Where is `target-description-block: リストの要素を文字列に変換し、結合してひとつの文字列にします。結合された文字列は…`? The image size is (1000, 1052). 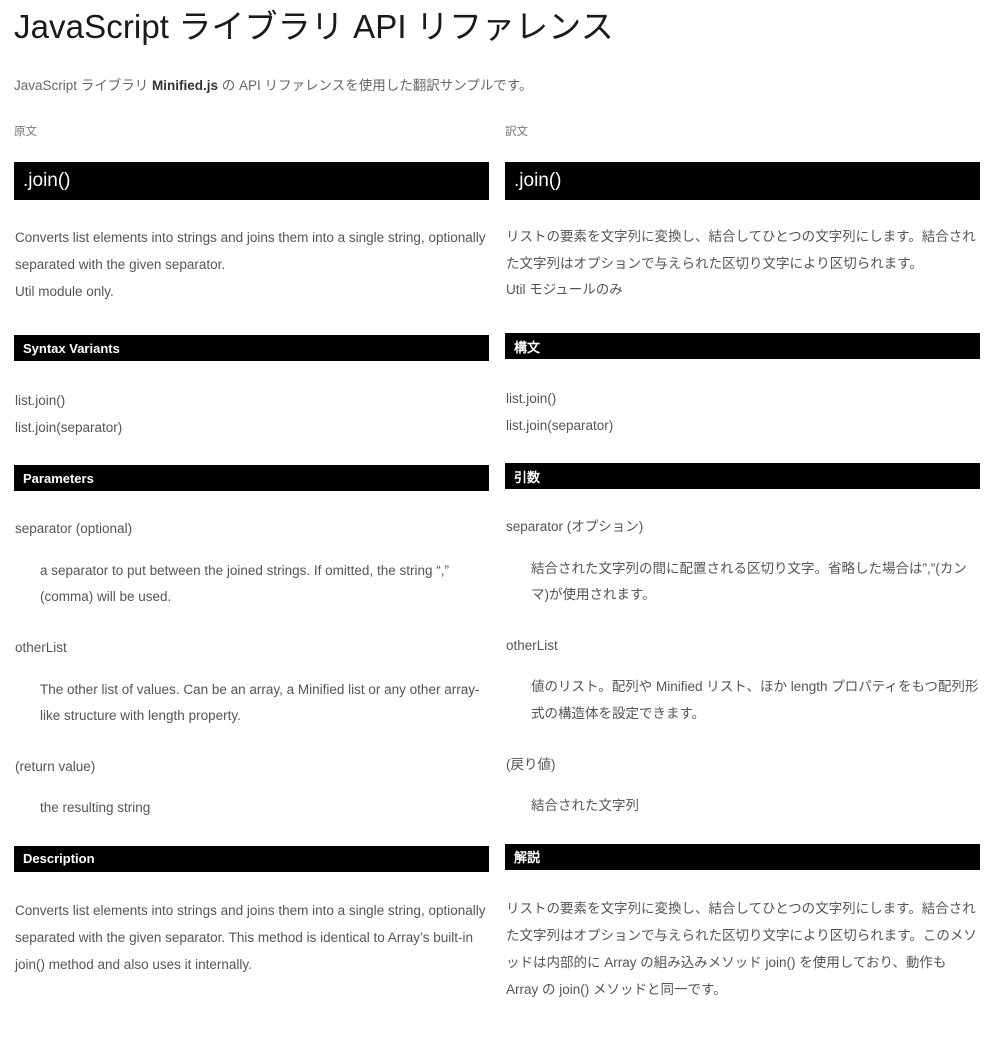
target-description-block: リストの要素を文字列に変換し、結合してひとつの文字列にします。結合された文字列は… is located at coordinates (742, 936).